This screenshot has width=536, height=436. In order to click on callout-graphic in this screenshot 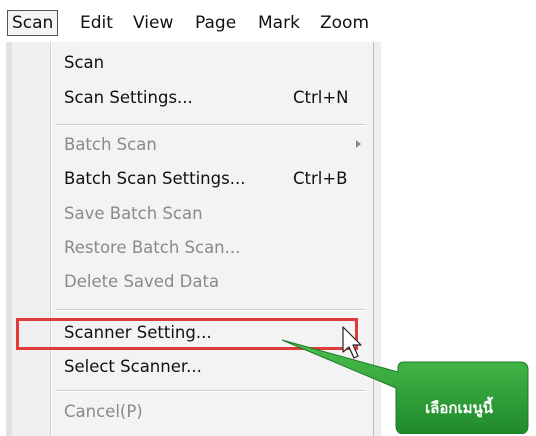, I will do `click(405, 380)`.